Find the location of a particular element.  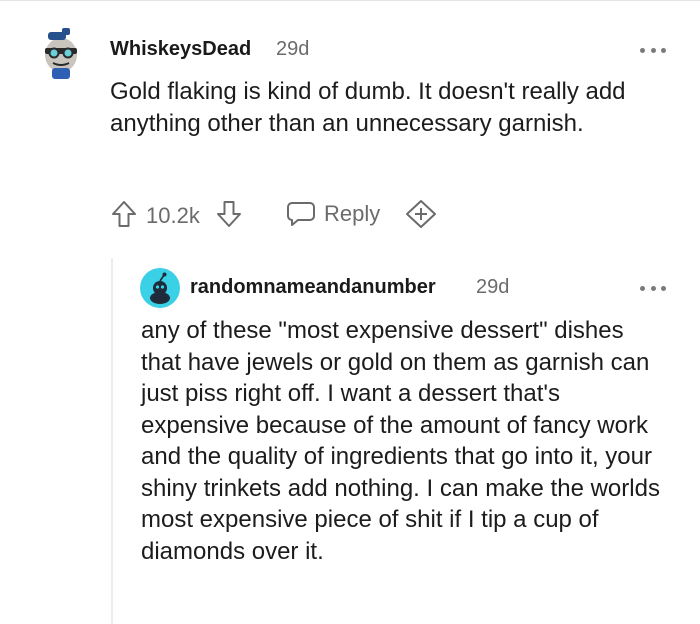

award-button is located at coordinates (421, 214).